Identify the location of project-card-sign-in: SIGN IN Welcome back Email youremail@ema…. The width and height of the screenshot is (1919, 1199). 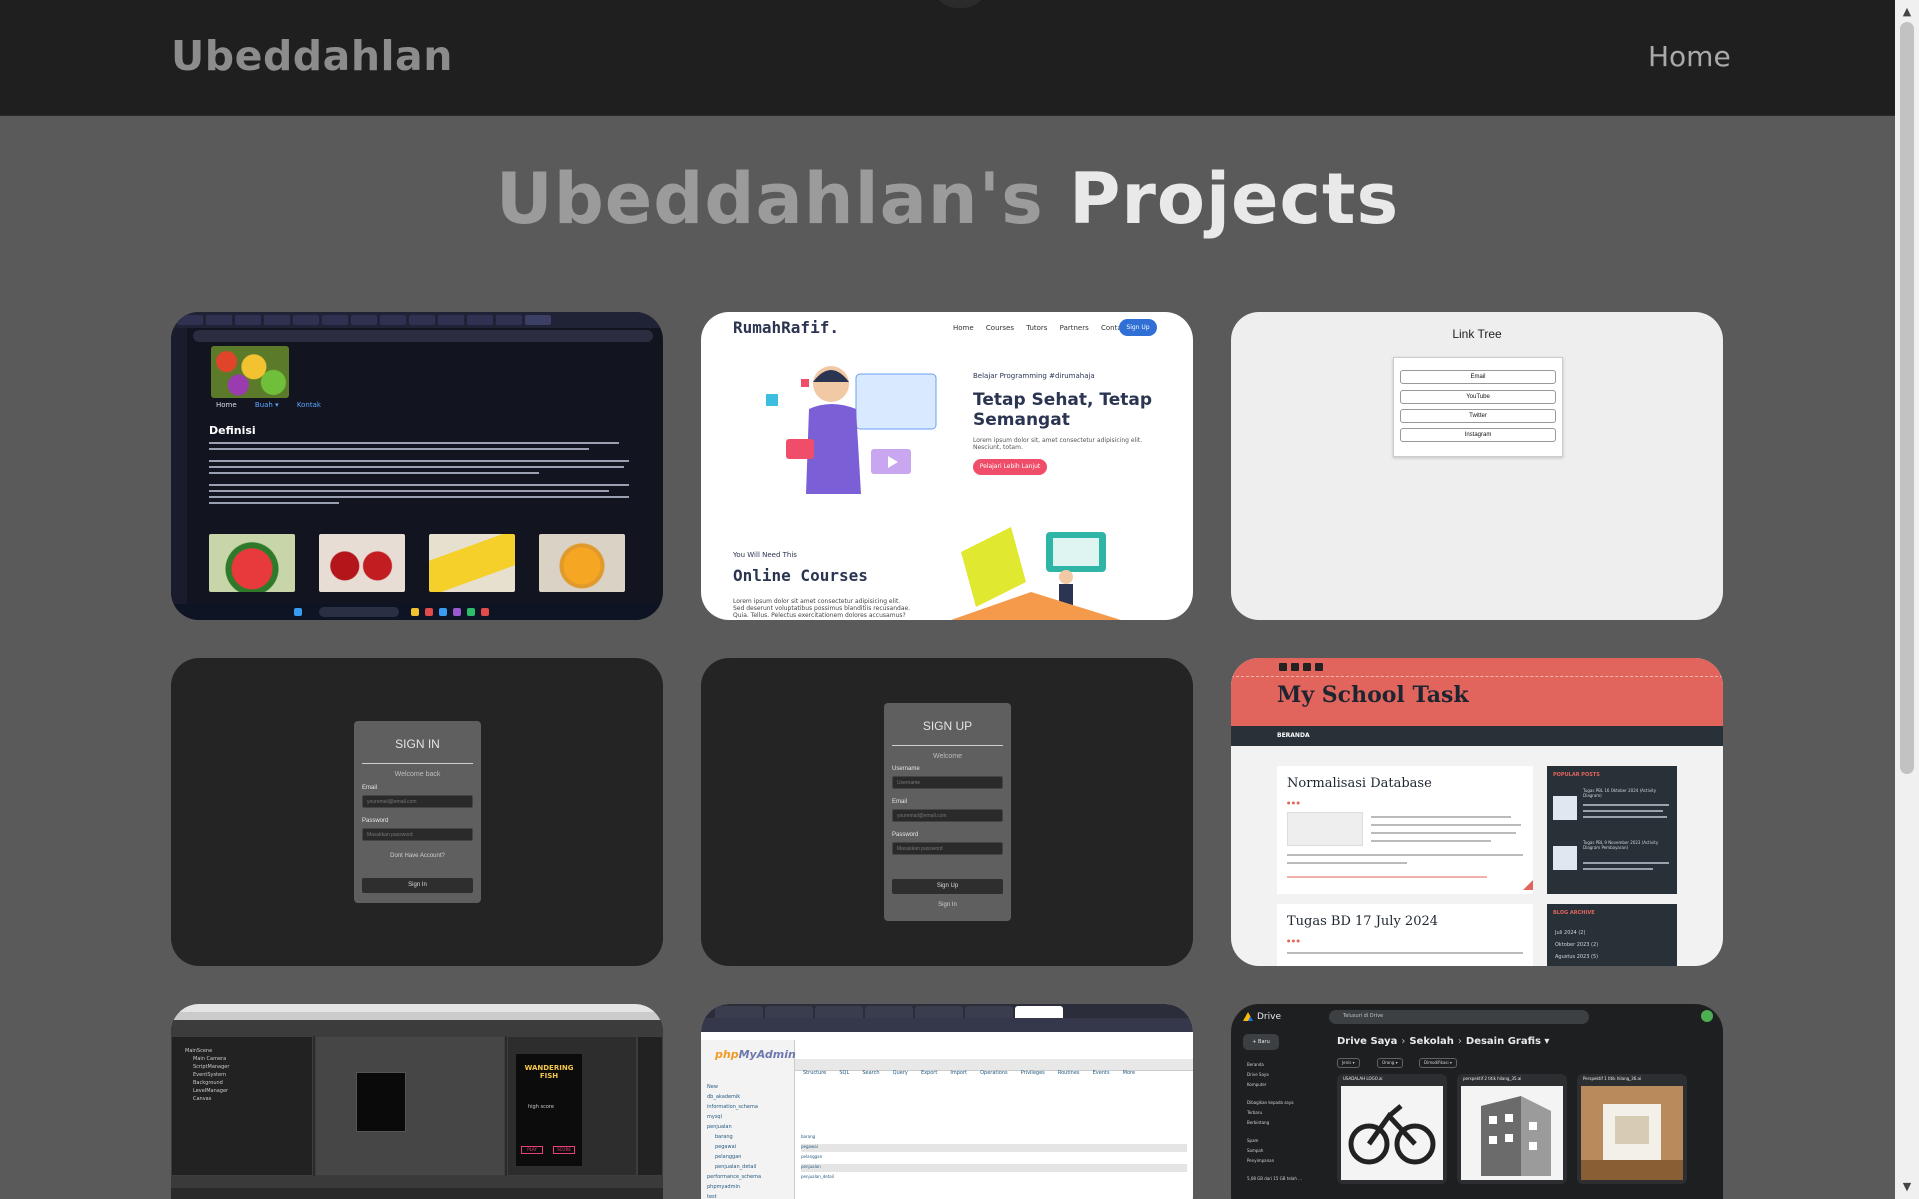
(417, 812).